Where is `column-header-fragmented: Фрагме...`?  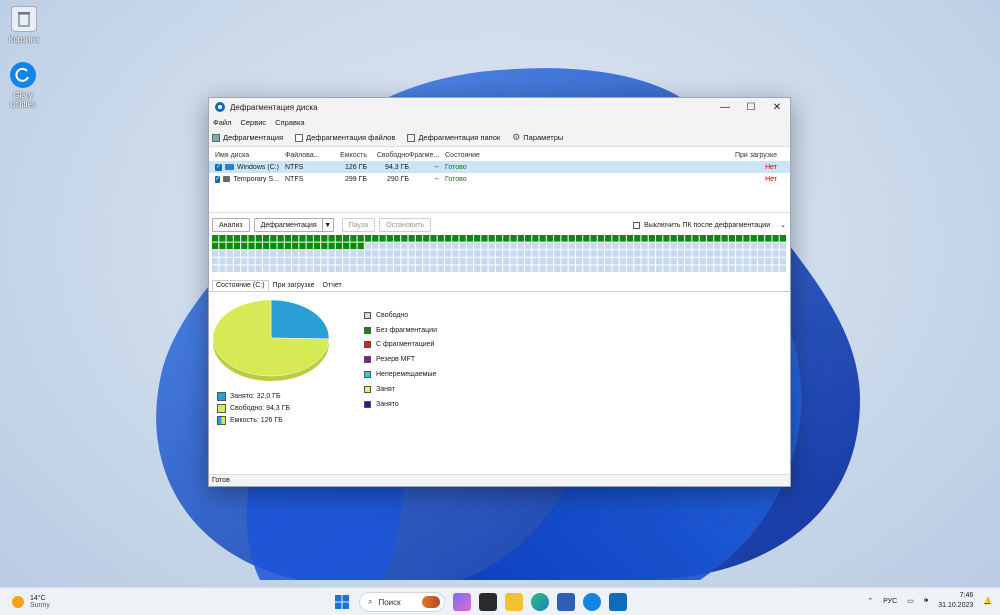
column-header-fragmented: Фрагме... is located at coordinates (424, 155).